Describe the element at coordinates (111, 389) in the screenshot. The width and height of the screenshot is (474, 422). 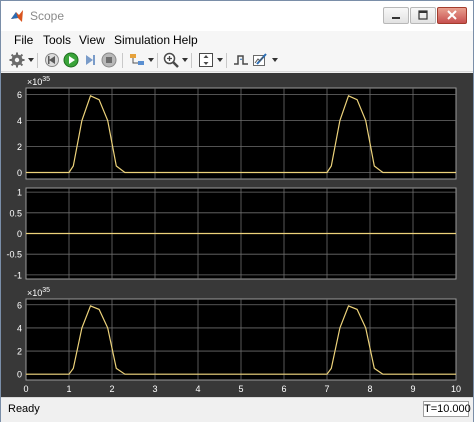
I see `x-tick-label: 2` at that location.